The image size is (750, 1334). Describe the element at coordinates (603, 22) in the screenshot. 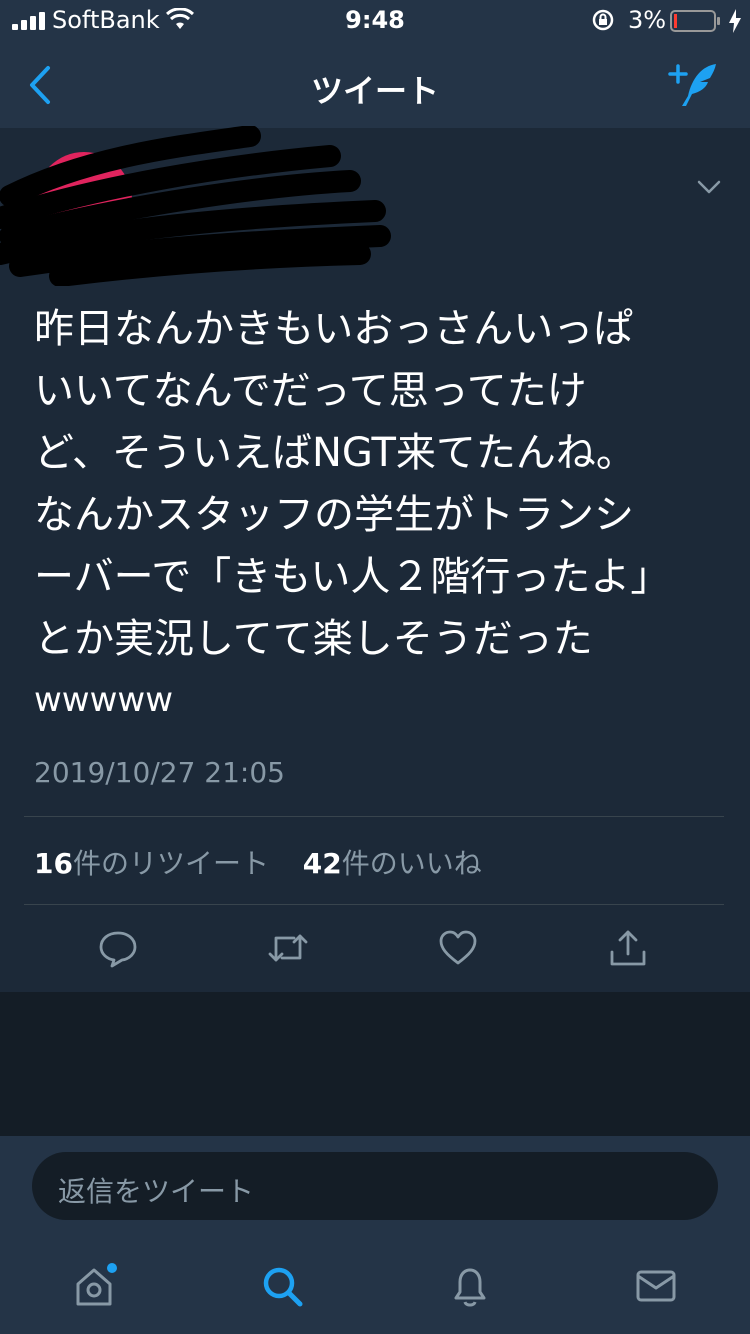

I see `orientation-lock-icon` at that location.